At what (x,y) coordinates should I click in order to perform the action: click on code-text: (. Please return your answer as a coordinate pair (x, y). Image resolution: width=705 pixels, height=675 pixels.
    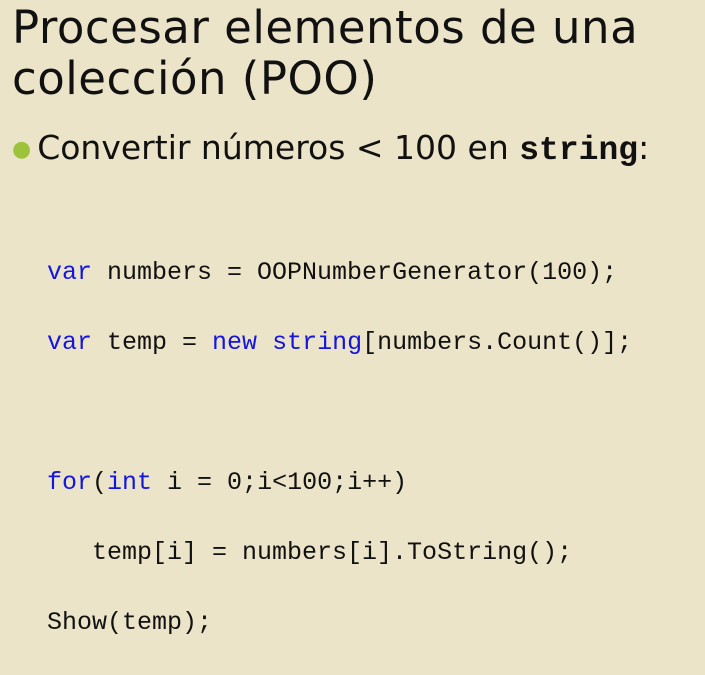
    Looking at the image, I should click on (100, 482).